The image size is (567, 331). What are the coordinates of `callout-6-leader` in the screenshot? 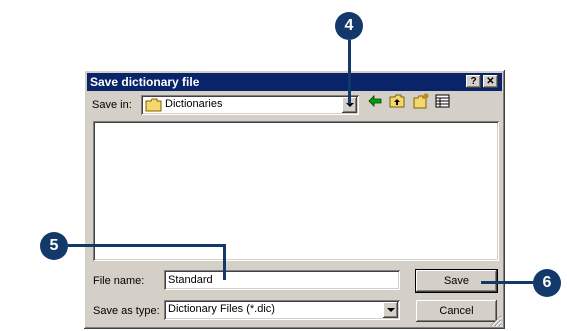 It's located at (507, 282).